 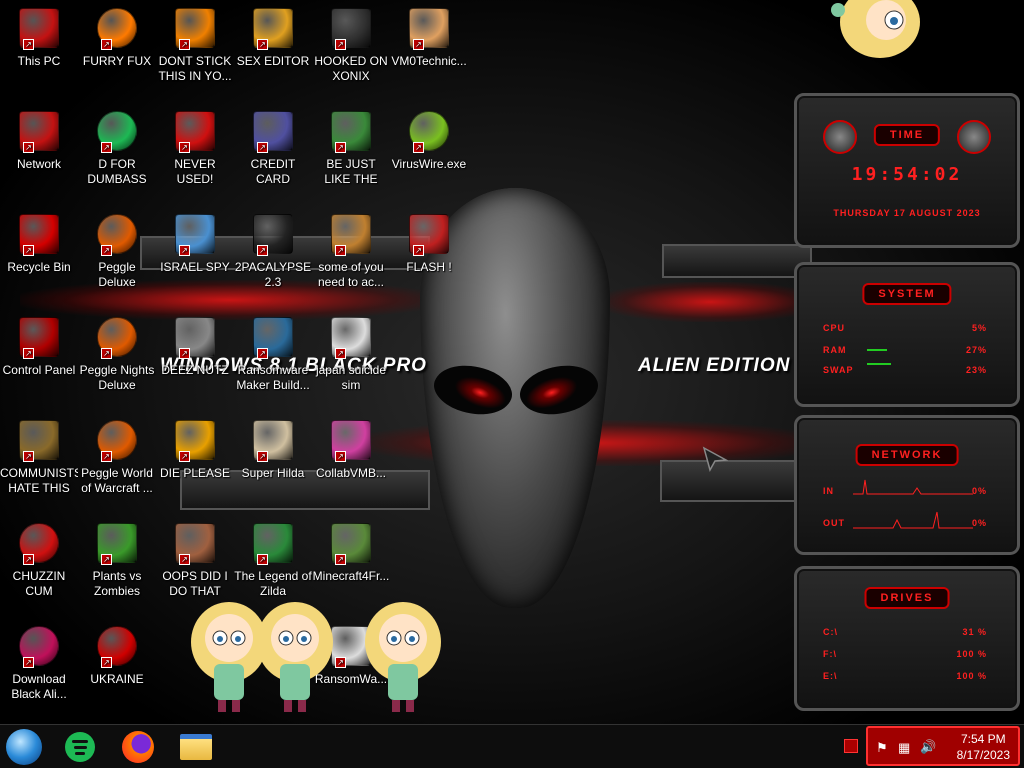 I want to click on desktop-icon-label: D FOR DUMBASS, so click(x=117, y=171).